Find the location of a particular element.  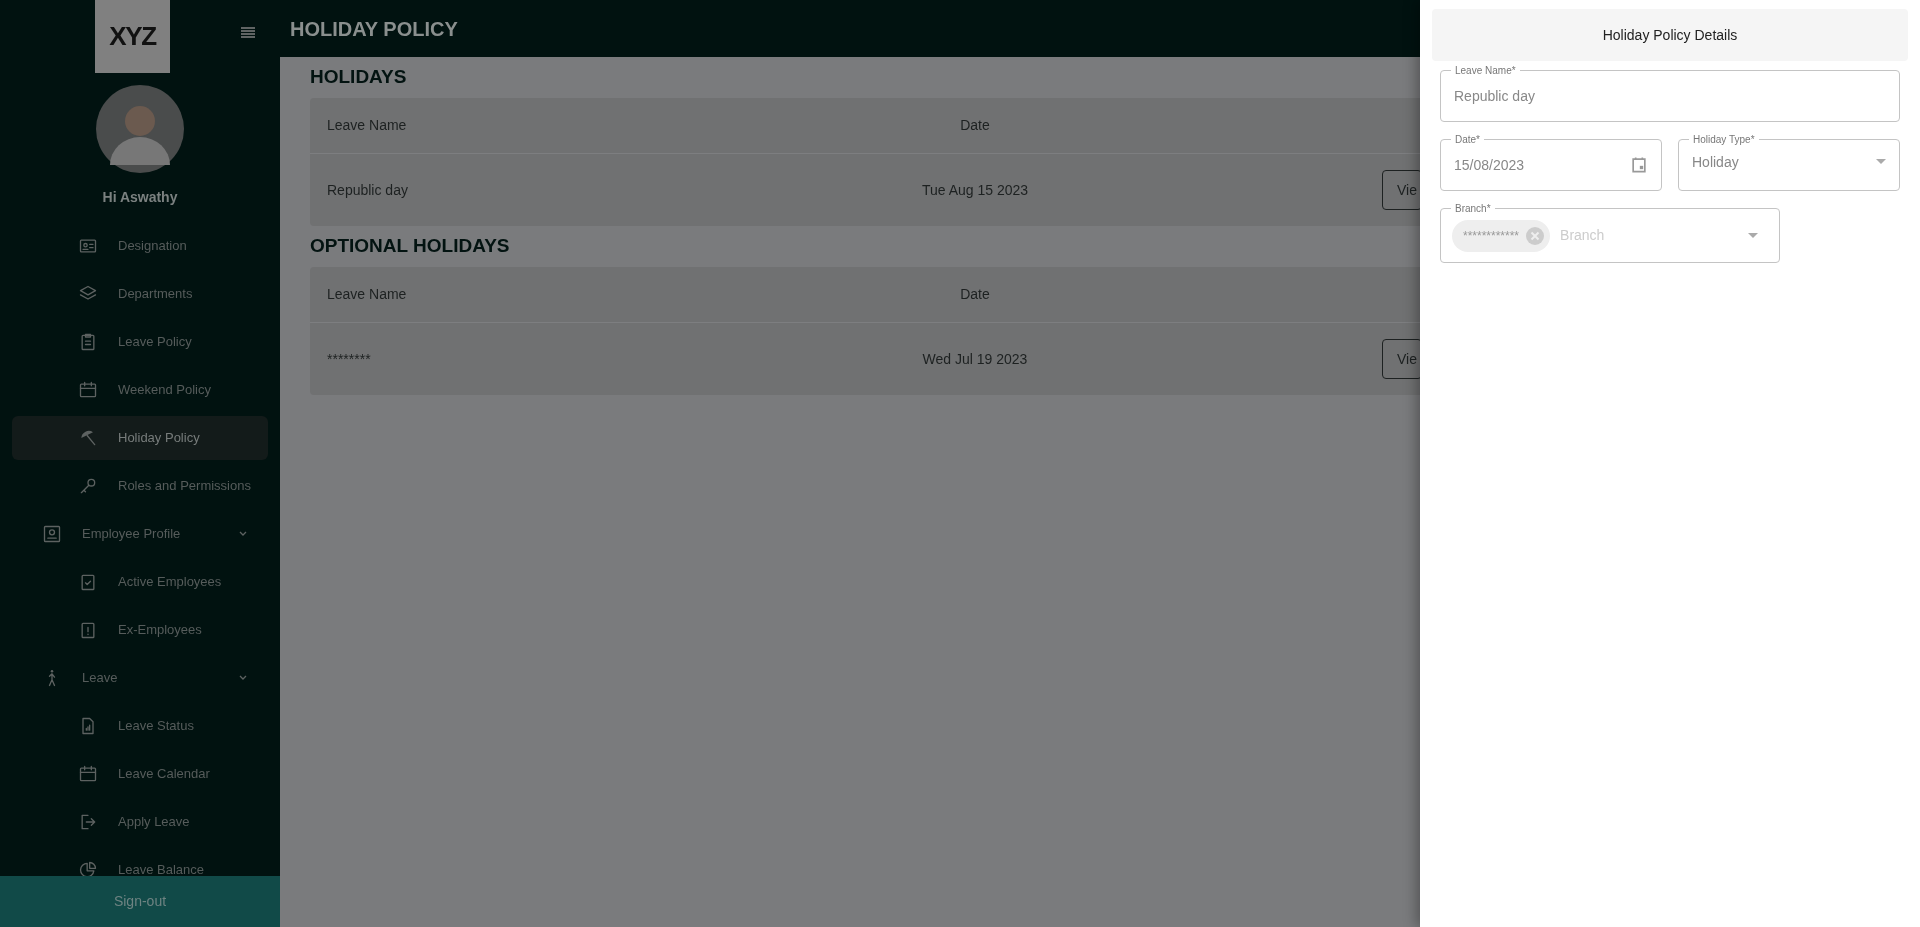

table-cell-text: Republic day is located at coordinates (367, 190).